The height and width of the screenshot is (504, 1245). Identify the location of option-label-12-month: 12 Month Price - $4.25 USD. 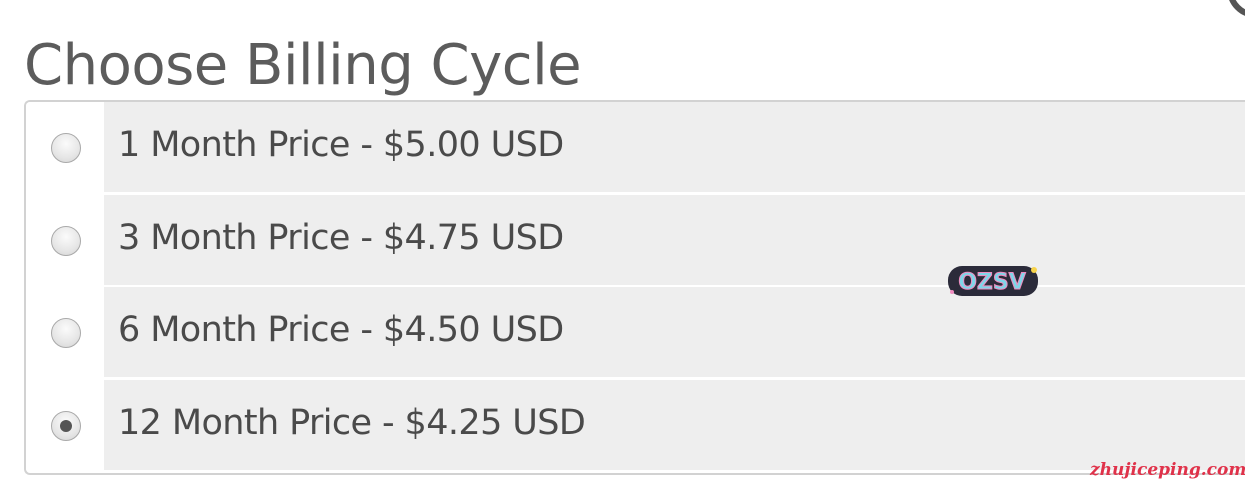
(352, 423).